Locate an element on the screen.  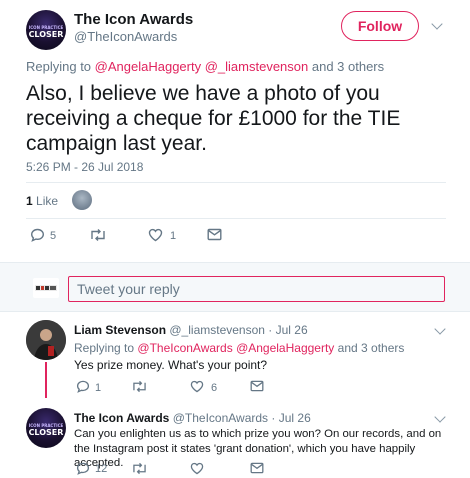
like-stats-count: 1 is located at coordinates (29, 201).